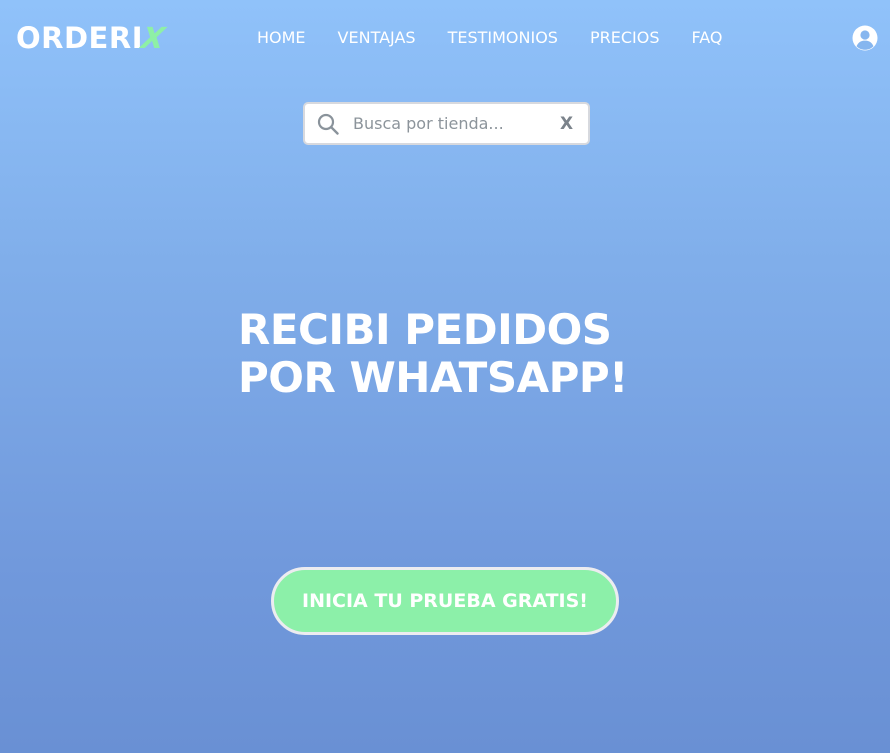  What do you see at coordinates (425, 329) in the screenshot?
I see `hero-title-line-1: RECIBI PEDIDOS` at bounding box center [425, 329].